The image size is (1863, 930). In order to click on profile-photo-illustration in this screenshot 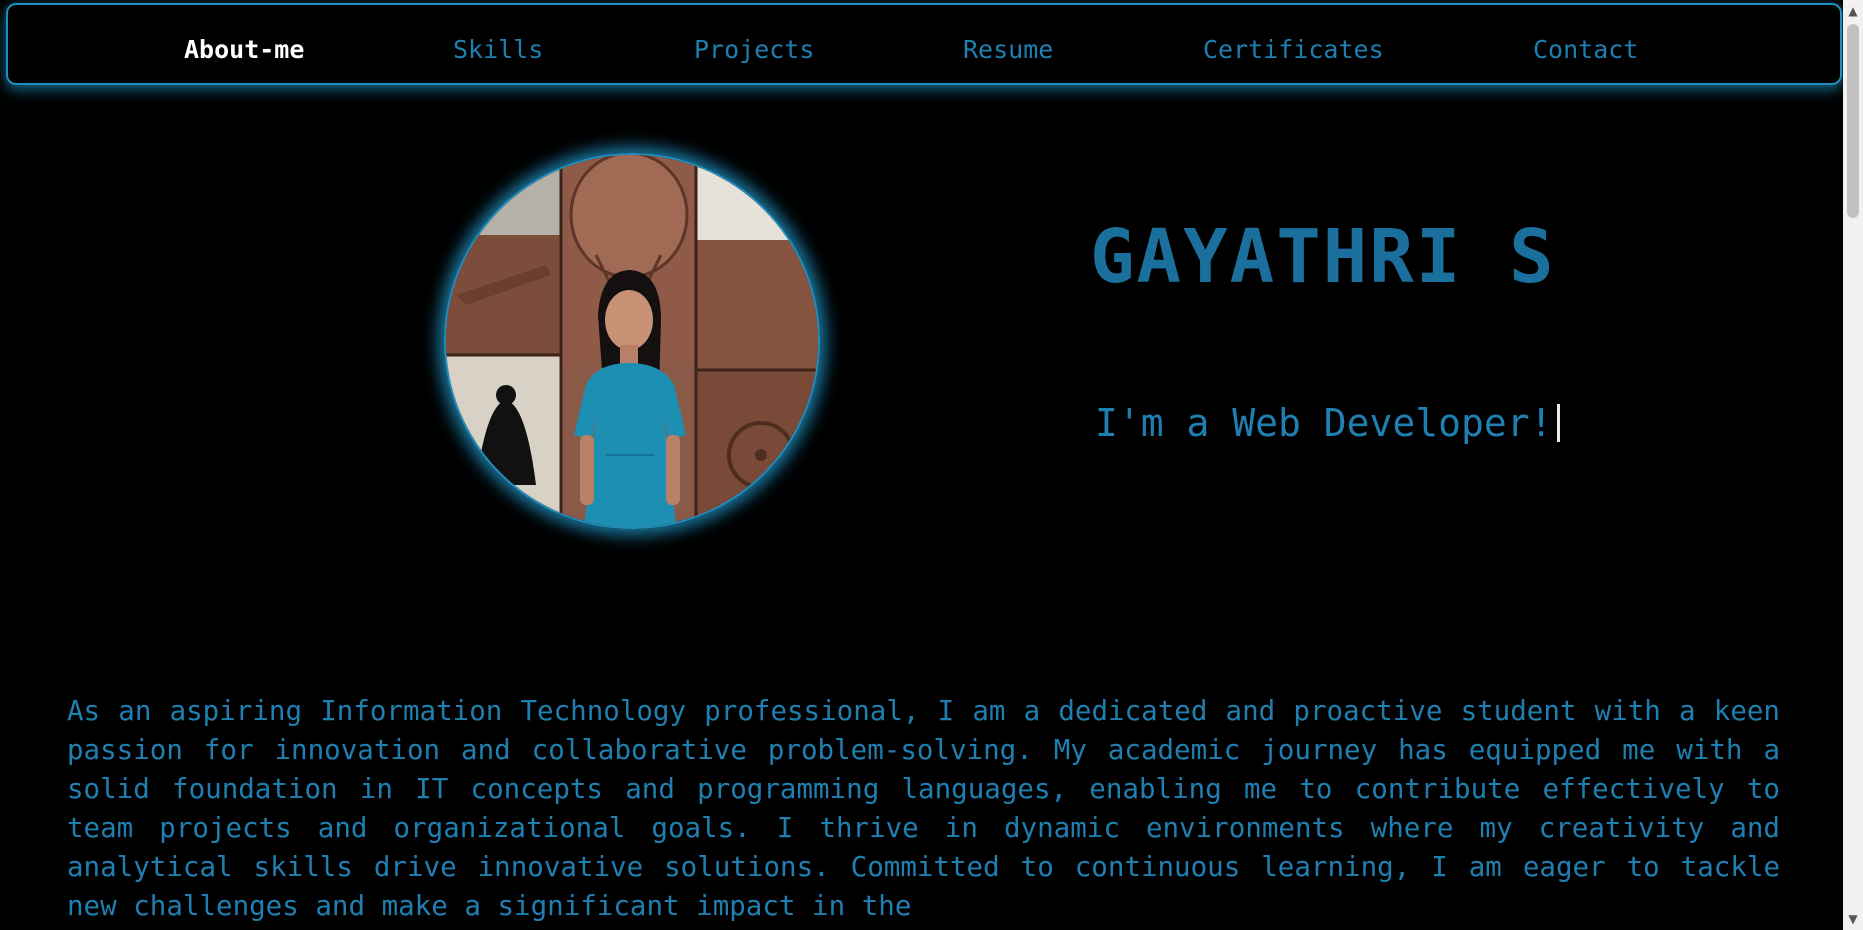, I will do `click(632, 341)`.